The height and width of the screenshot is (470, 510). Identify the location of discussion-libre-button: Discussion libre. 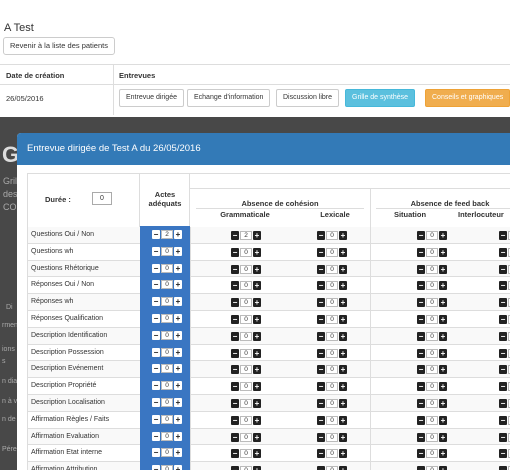
(308, 98).